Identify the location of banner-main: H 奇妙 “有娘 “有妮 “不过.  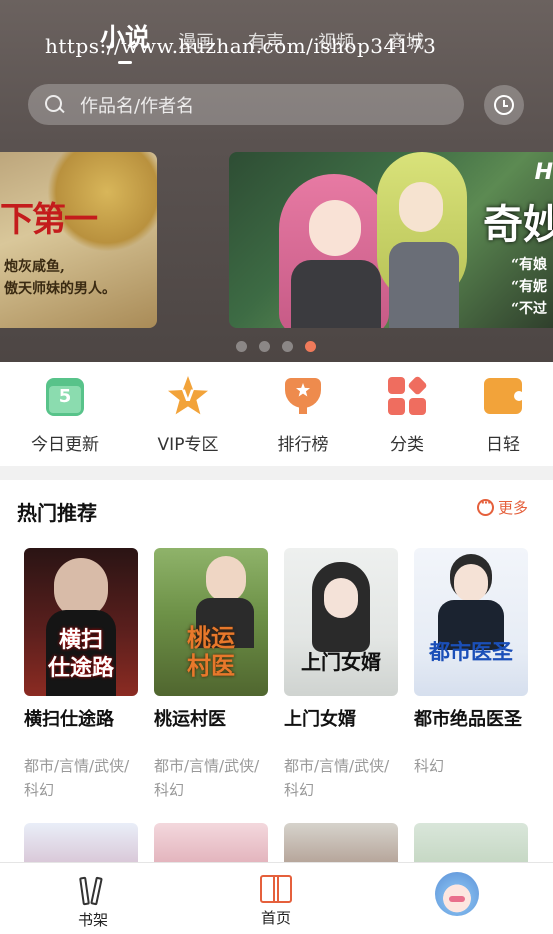
(391, 240).